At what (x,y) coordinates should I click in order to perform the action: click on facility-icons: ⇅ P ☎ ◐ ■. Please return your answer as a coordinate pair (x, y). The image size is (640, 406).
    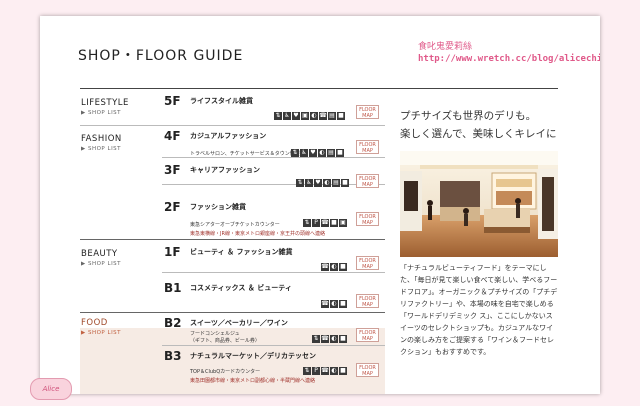
    Looking at the image, I should click on (325, 371).